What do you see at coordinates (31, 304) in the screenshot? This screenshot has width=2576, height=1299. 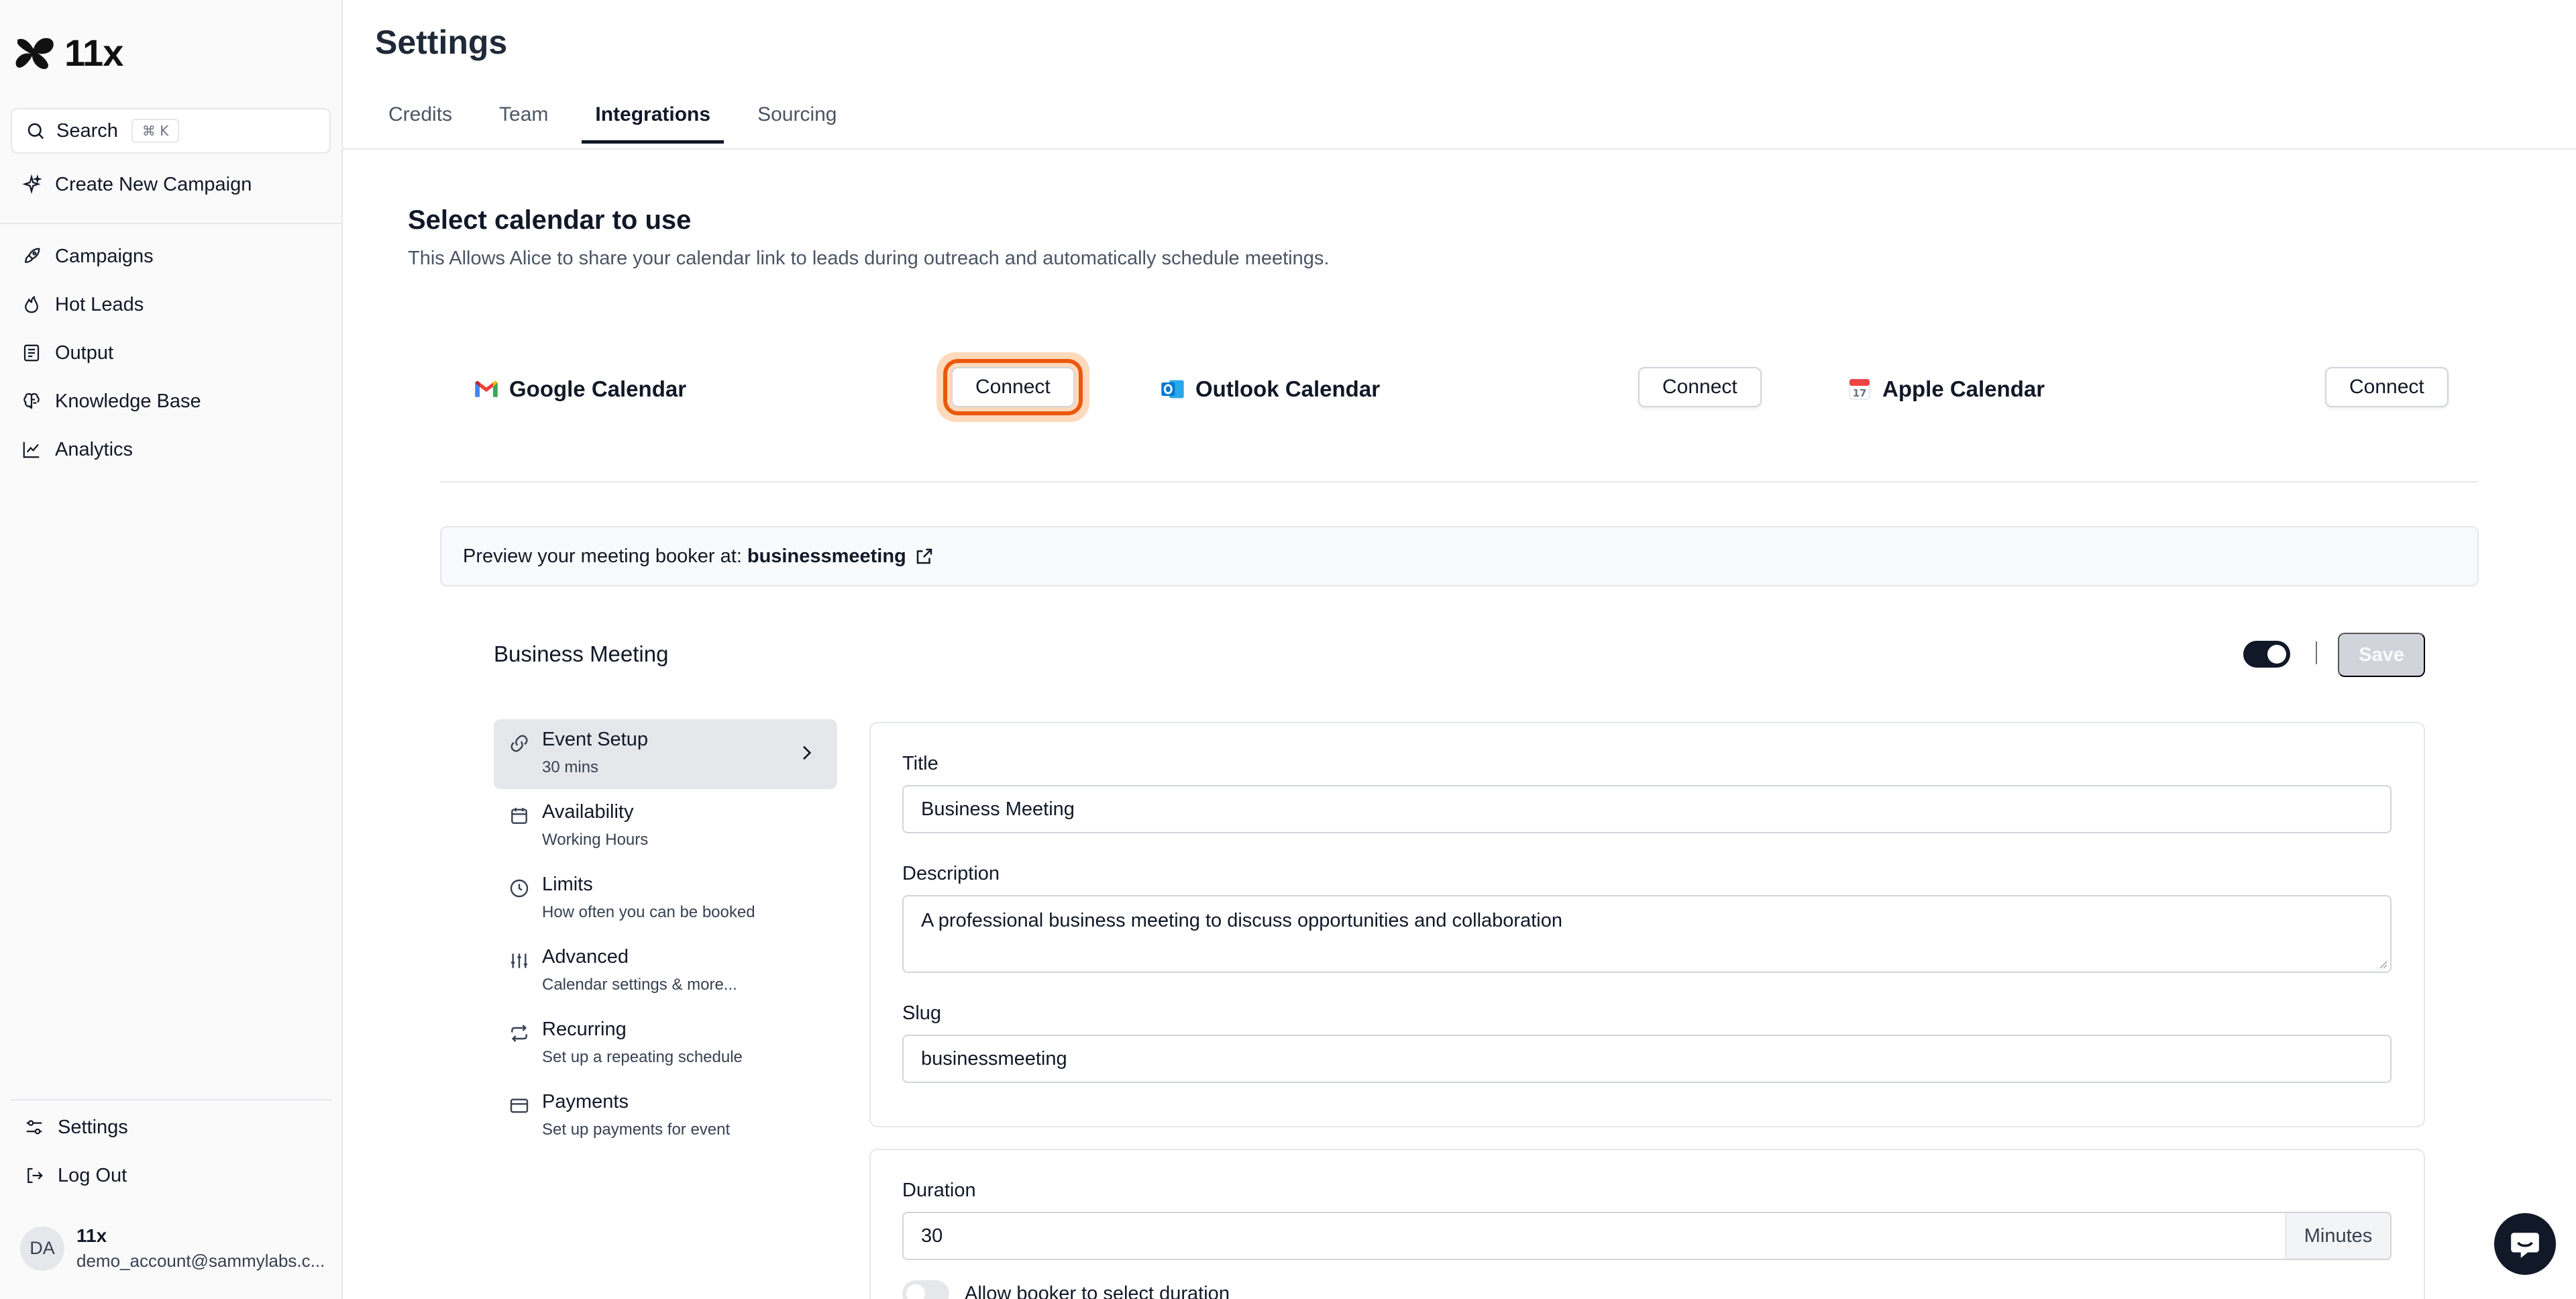 I see `flame-icon` at bounding box center [31, 304].